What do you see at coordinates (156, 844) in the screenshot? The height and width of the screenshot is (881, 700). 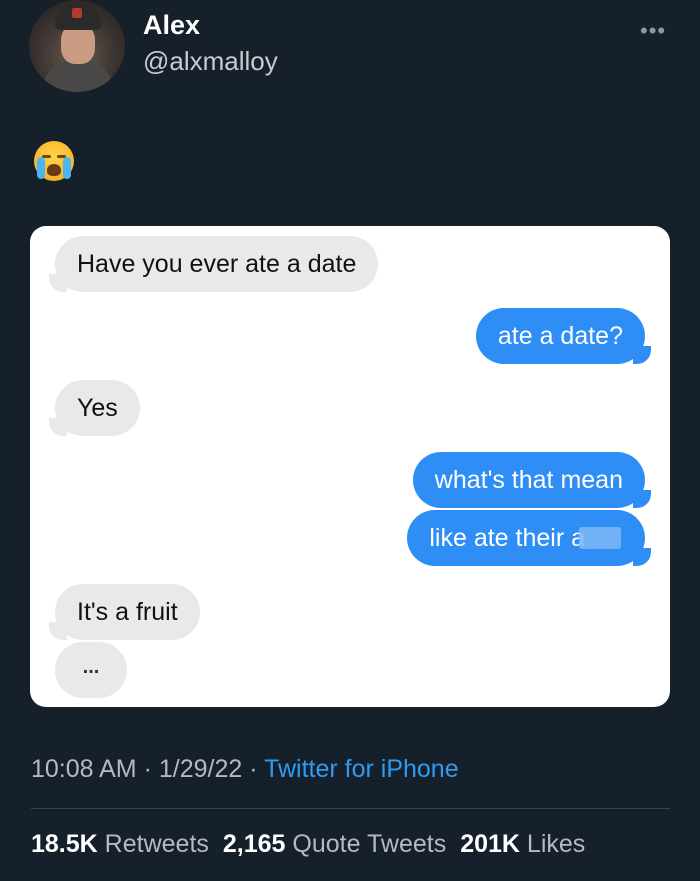 I see `retweets-label: Retweets` at bounding box center [156, 844].